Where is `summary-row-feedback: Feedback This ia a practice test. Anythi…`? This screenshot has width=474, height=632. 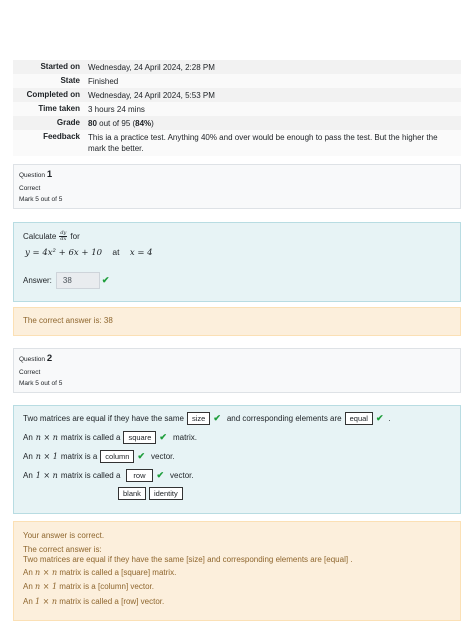 summary-row-feedback: Feedback This ia a practice test. Anythi… is located at coordinates (237, 143).